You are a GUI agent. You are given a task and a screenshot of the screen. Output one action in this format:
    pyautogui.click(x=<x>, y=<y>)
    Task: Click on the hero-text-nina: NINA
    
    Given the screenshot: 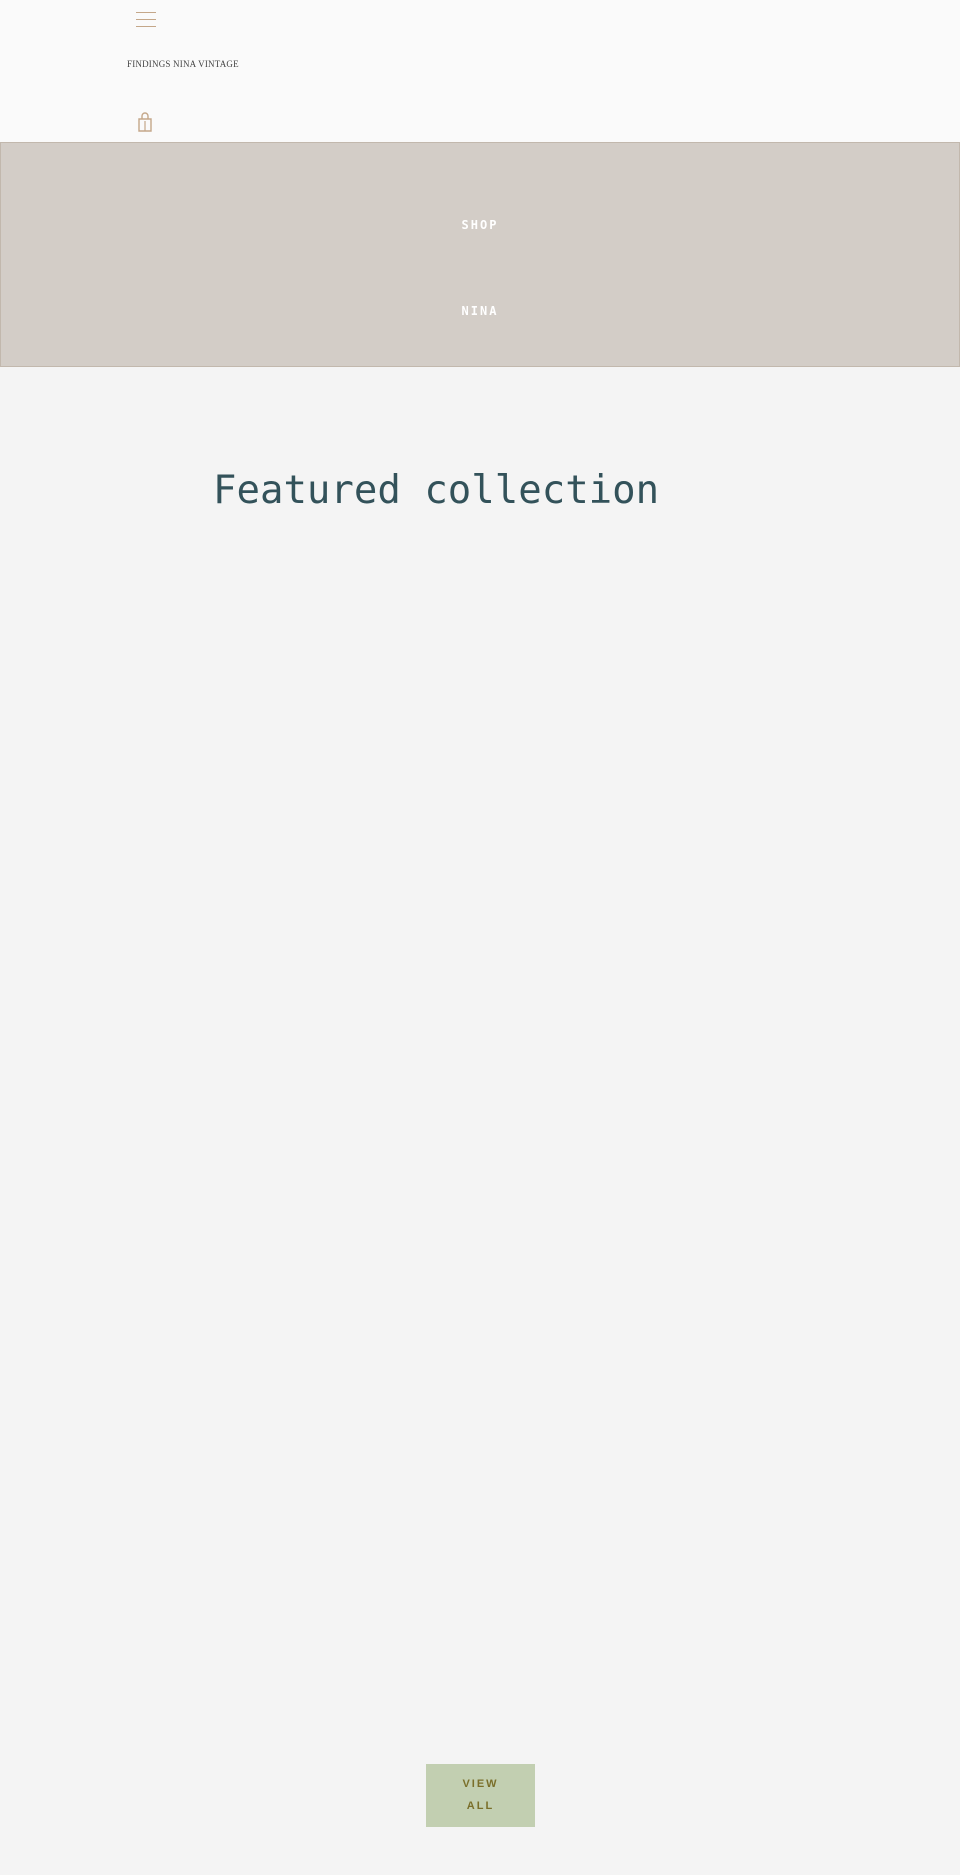 What is the action you would take?
    pyautogui.click(x=480, y=311)
    